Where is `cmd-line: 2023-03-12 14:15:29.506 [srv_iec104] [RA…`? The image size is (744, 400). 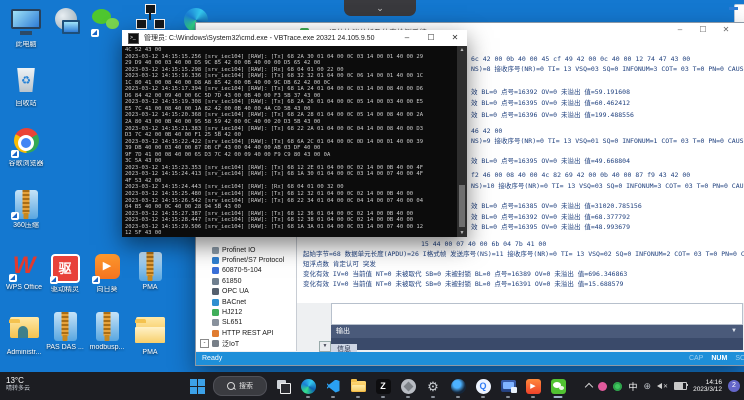
cmd-line: 2023-03-12 14:15:29.506 [srv_iec104] [RA… is located at coordinates (274, 226).